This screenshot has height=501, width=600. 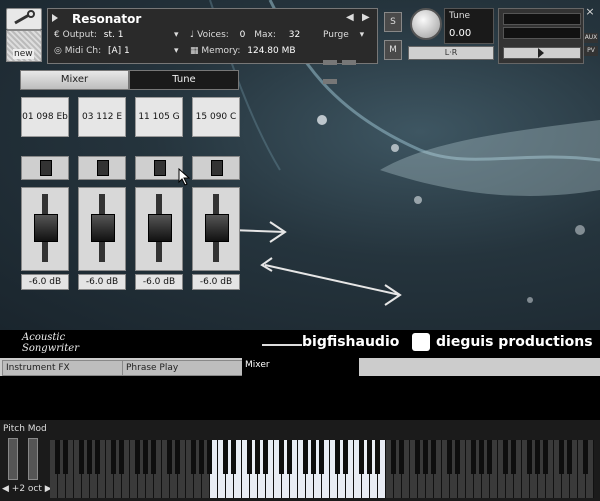 What do you see at coordinates (366, 17) in the screenshot?
I see `next-instrument-icon: ▶` at bounding box center [366, 17].